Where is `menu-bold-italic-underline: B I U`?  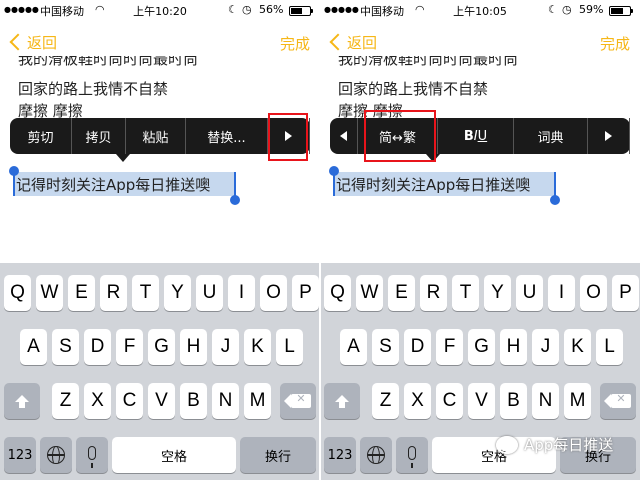
menu-bold-italic-underline: B I U is located at coordinates (476, 136).